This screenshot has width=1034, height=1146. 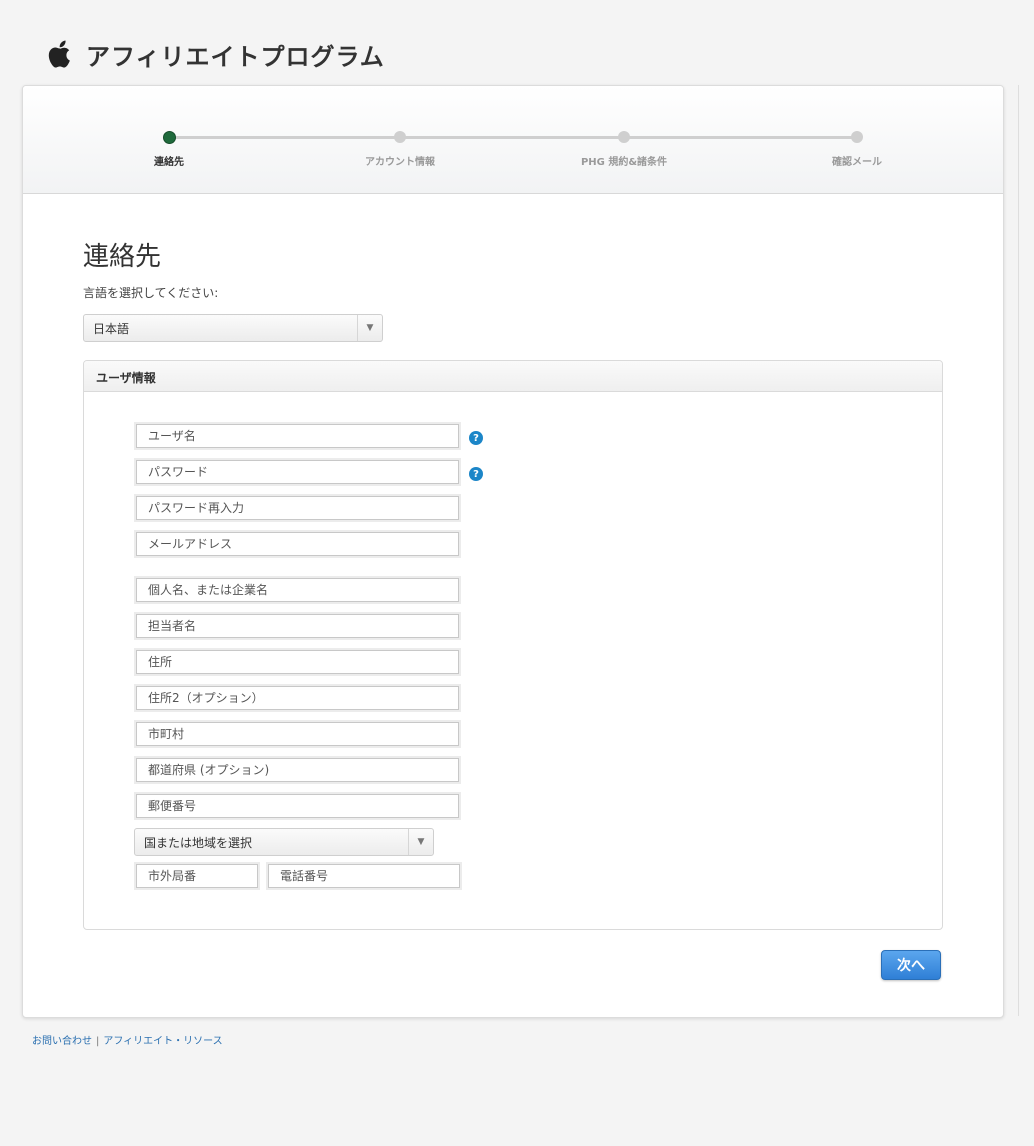 What do you see at coordinates (62, 1041) in the screenshot?
I see `contact-link: お問い合わせ` at bounding box center [62, 1041].